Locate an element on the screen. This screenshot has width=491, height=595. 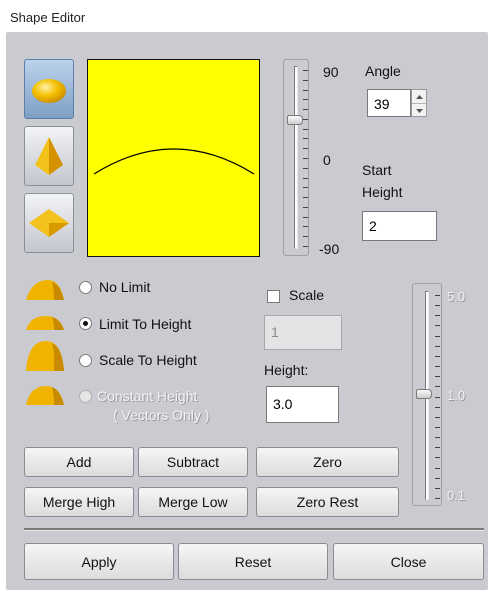
limit-to-height-label: Limit To Height is located at coordinates (145, 324).